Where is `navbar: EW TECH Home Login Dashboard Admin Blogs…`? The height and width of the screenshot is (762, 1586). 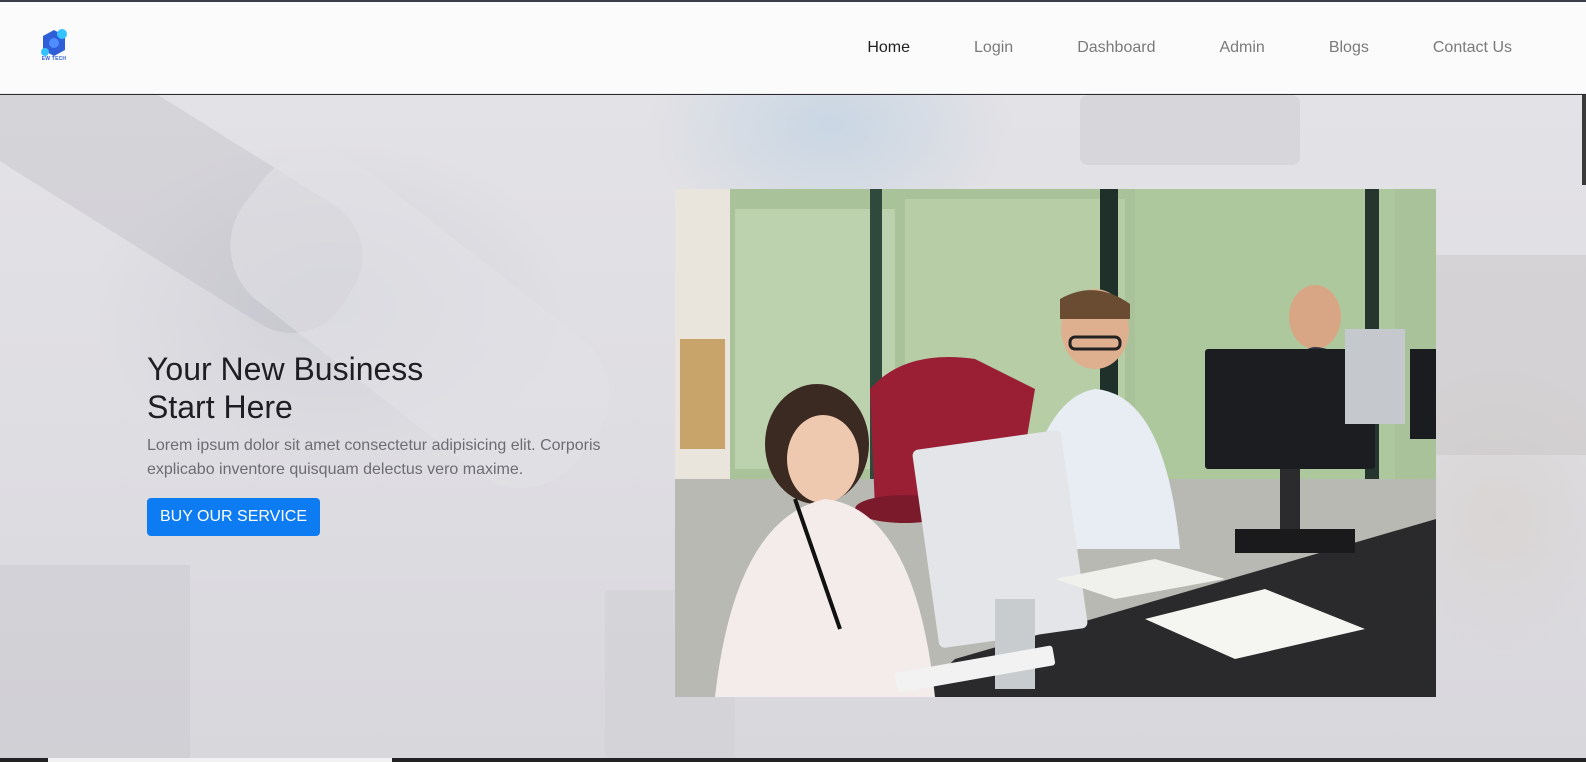
navbar: EW TECH Home Login Dashboard Admin Blogs… is located at coordinates (793, 48).